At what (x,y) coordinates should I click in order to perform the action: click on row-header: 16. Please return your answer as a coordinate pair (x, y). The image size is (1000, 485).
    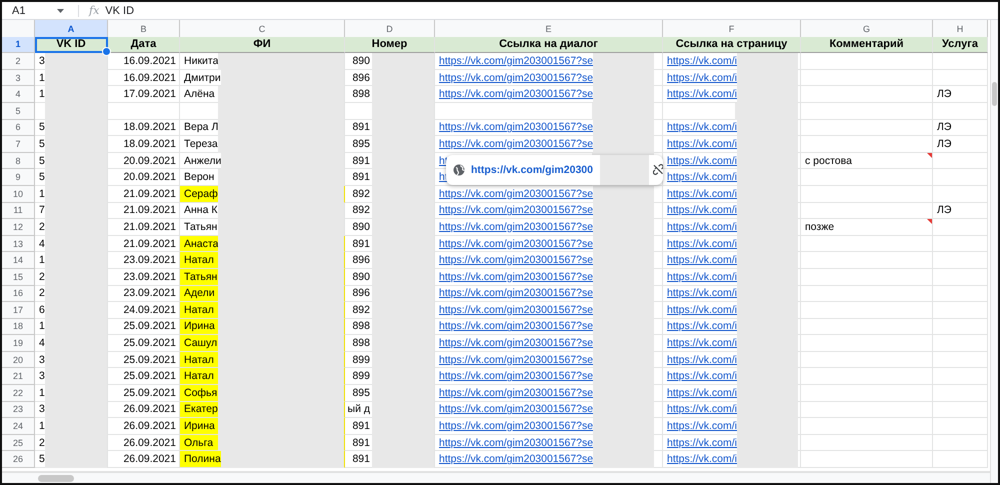
    Looking at the image, I should click on (18, 294).